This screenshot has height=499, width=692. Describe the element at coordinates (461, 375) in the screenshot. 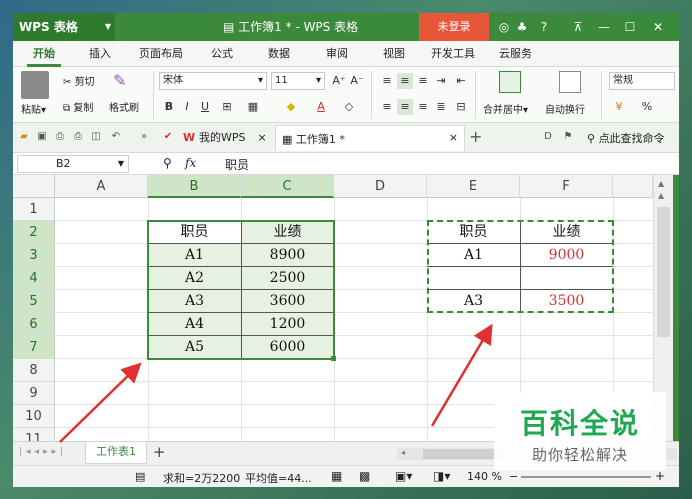

I see `arrow-to-right-table` at that location.